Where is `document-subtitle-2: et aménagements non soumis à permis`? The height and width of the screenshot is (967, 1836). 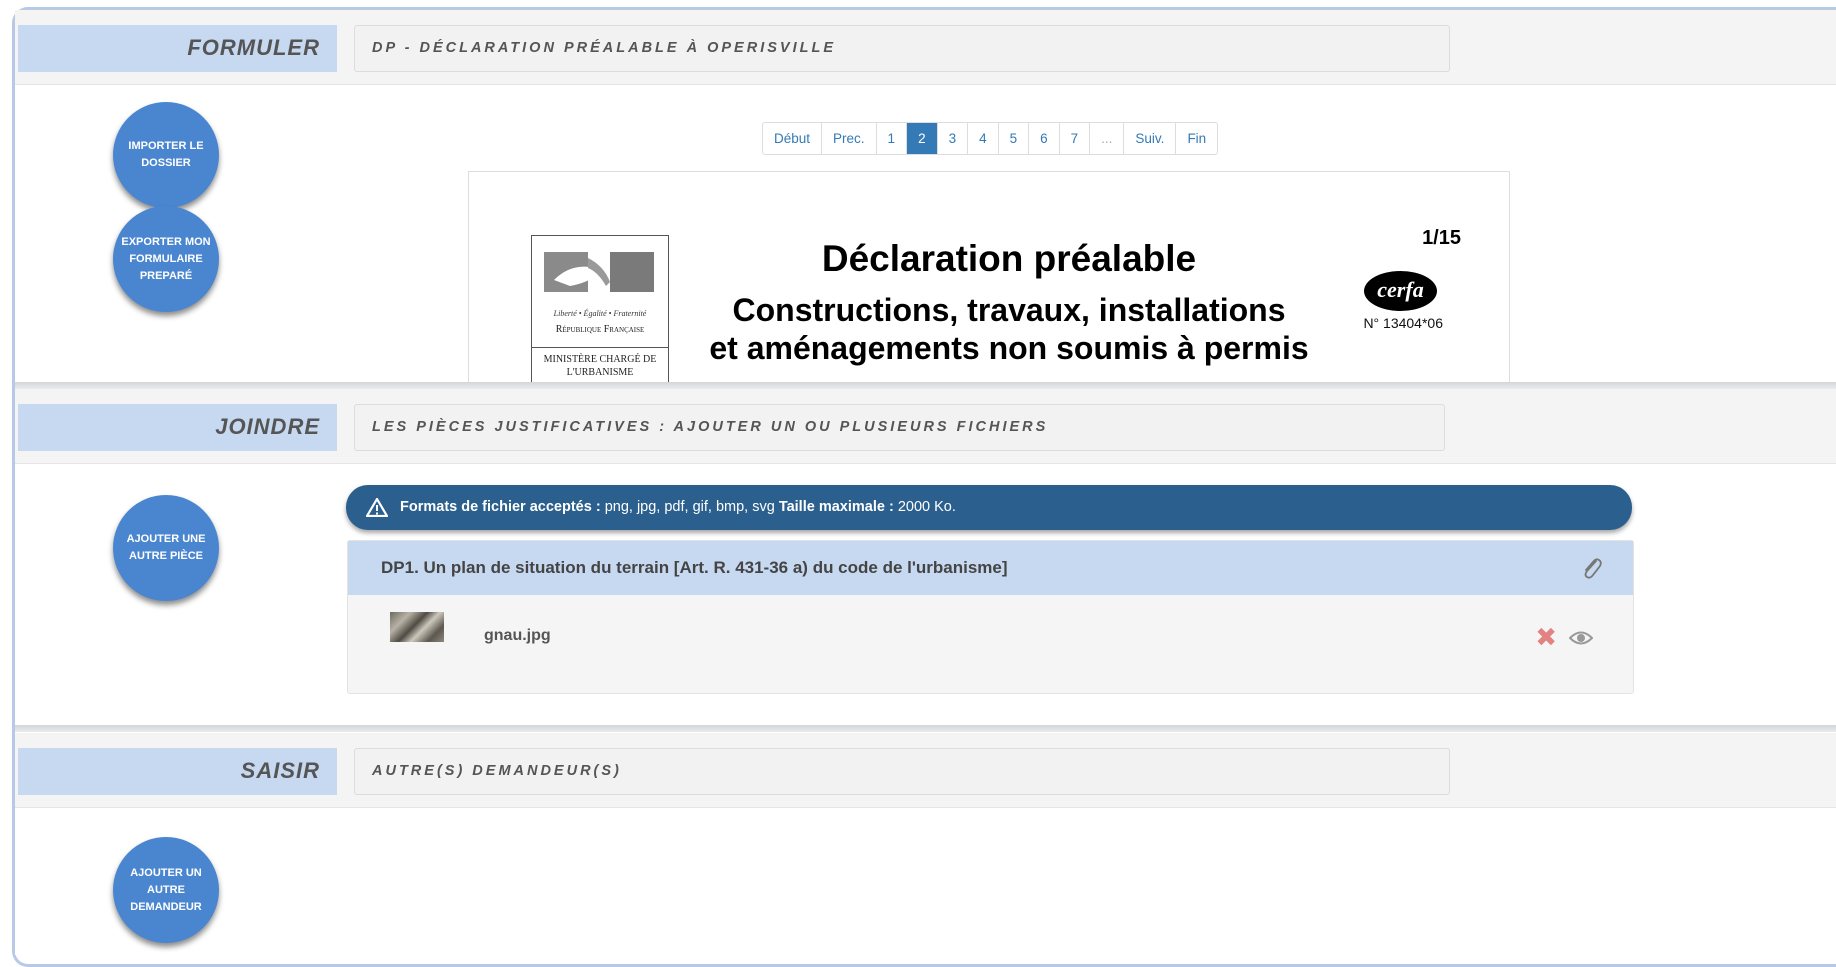
document-subtitle-2: et aménagements non soumis à permis is located at coordinates (1009, 348).